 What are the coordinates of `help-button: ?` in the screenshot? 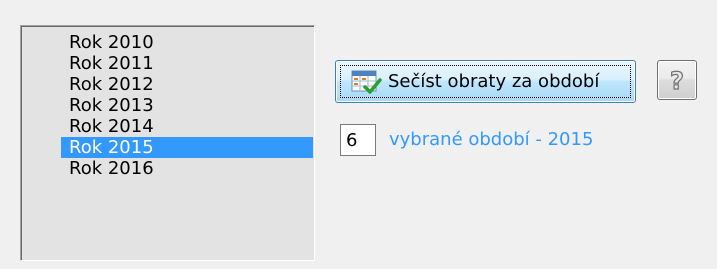 It's located at (677, 80).